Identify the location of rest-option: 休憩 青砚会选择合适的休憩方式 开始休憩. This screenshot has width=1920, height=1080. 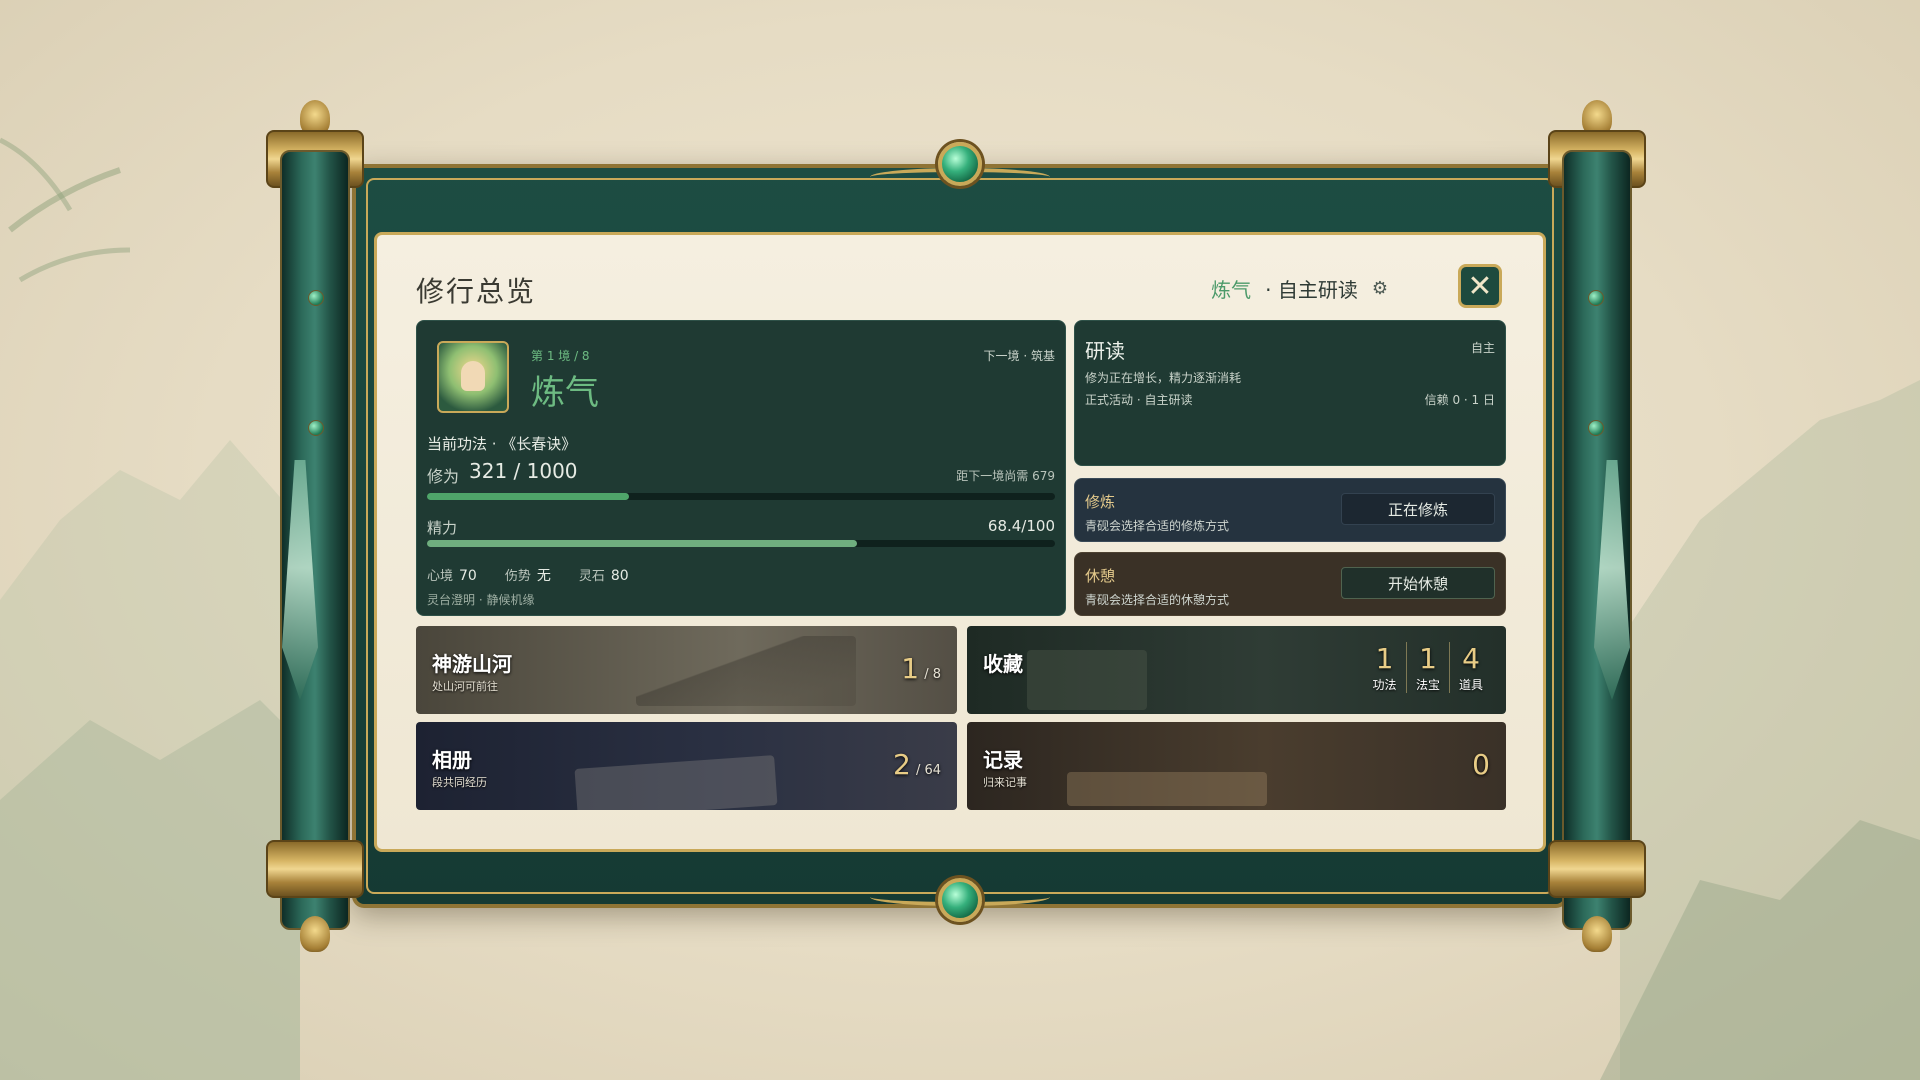
(1290, 584).